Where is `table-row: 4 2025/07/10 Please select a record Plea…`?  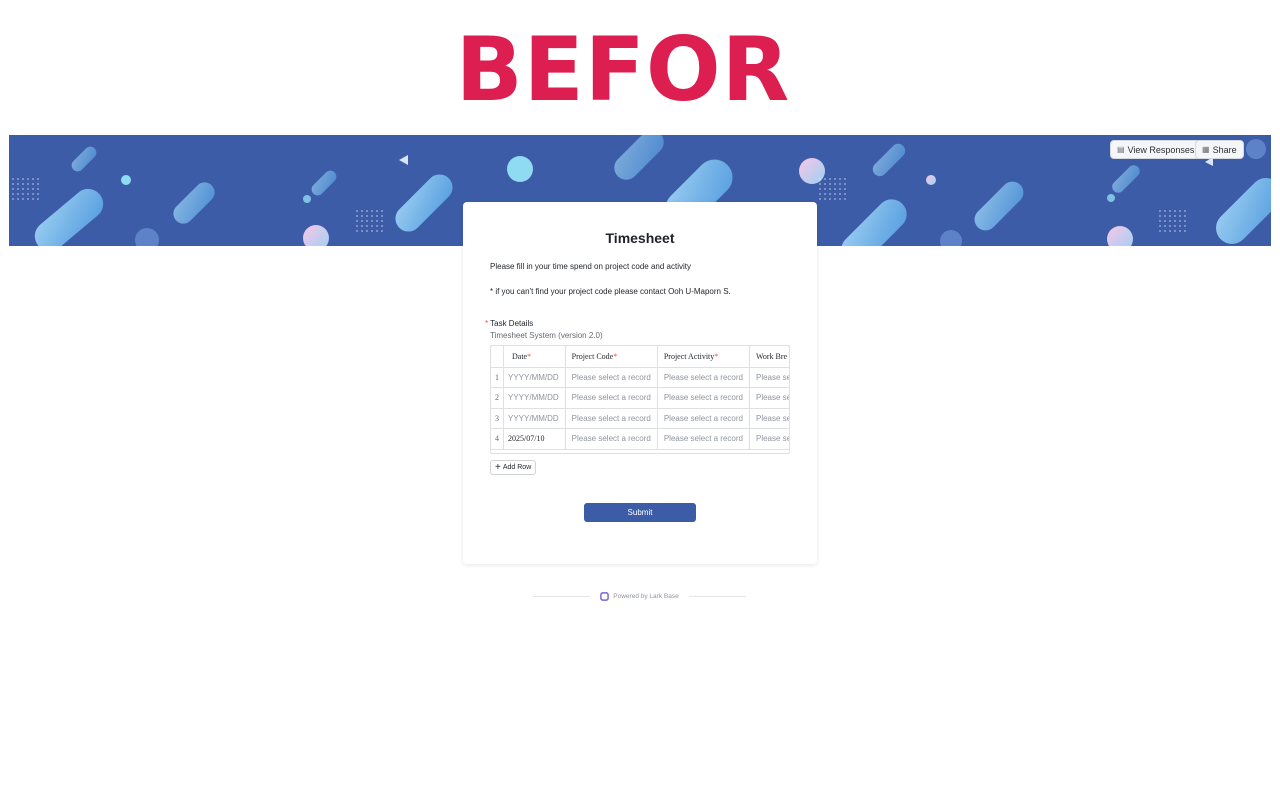 table-row: 4 2025/07/10 Please select a record Plea… is located at coordinates (640, 439).